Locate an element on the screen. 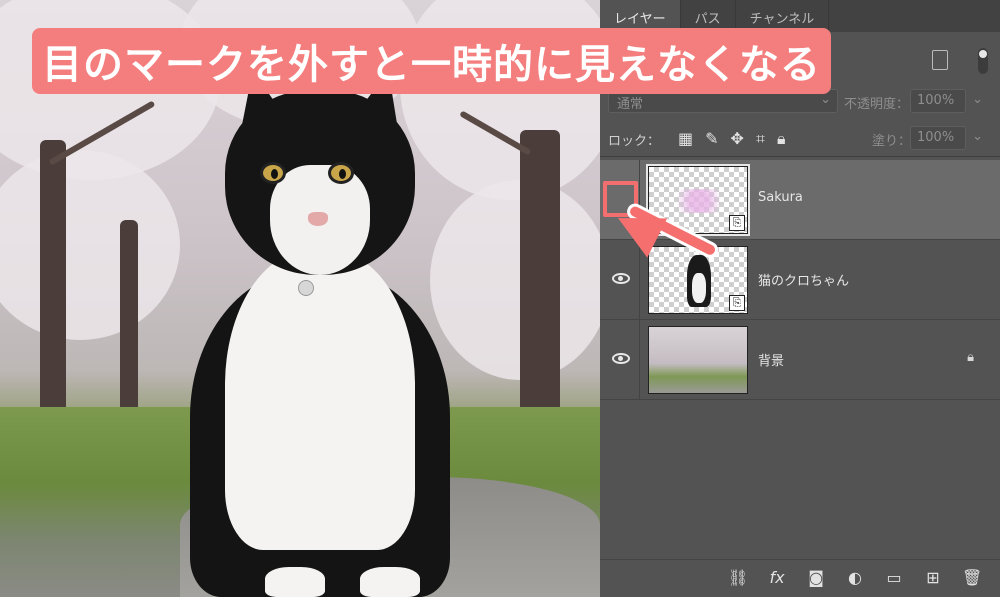 The image size is (1000, 597). lock-icon: 🔒︎ is located at coordinates (970, 357).